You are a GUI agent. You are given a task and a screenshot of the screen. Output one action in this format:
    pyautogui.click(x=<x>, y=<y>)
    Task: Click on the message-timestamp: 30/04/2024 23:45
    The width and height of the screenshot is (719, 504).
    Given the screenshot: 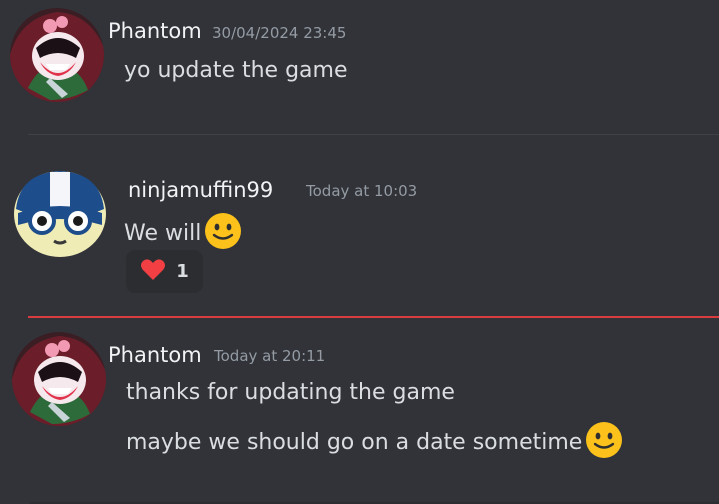 What is the action you would take?
    pyautogui.click(x=279, y=33)
    